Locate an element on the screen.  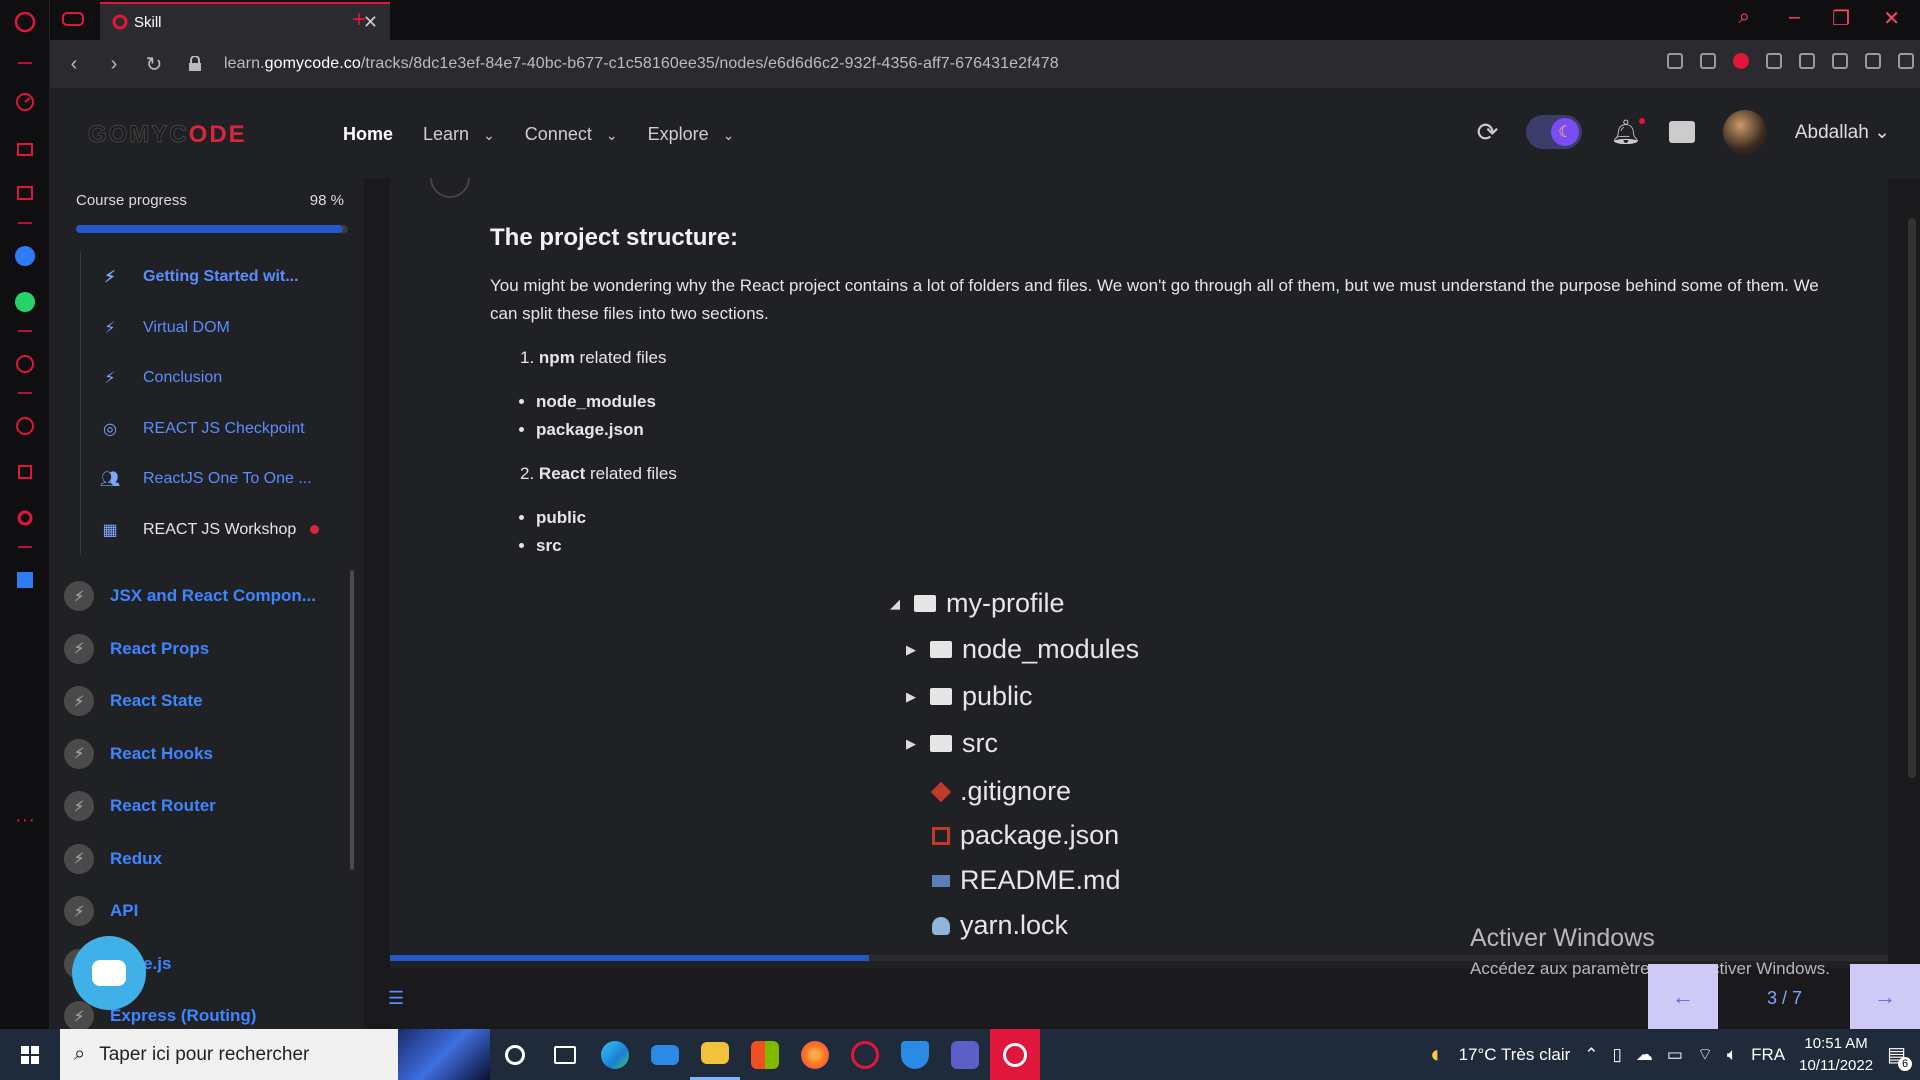
module-item: ⚡︎ React Props is located at coordinates (204, 649).